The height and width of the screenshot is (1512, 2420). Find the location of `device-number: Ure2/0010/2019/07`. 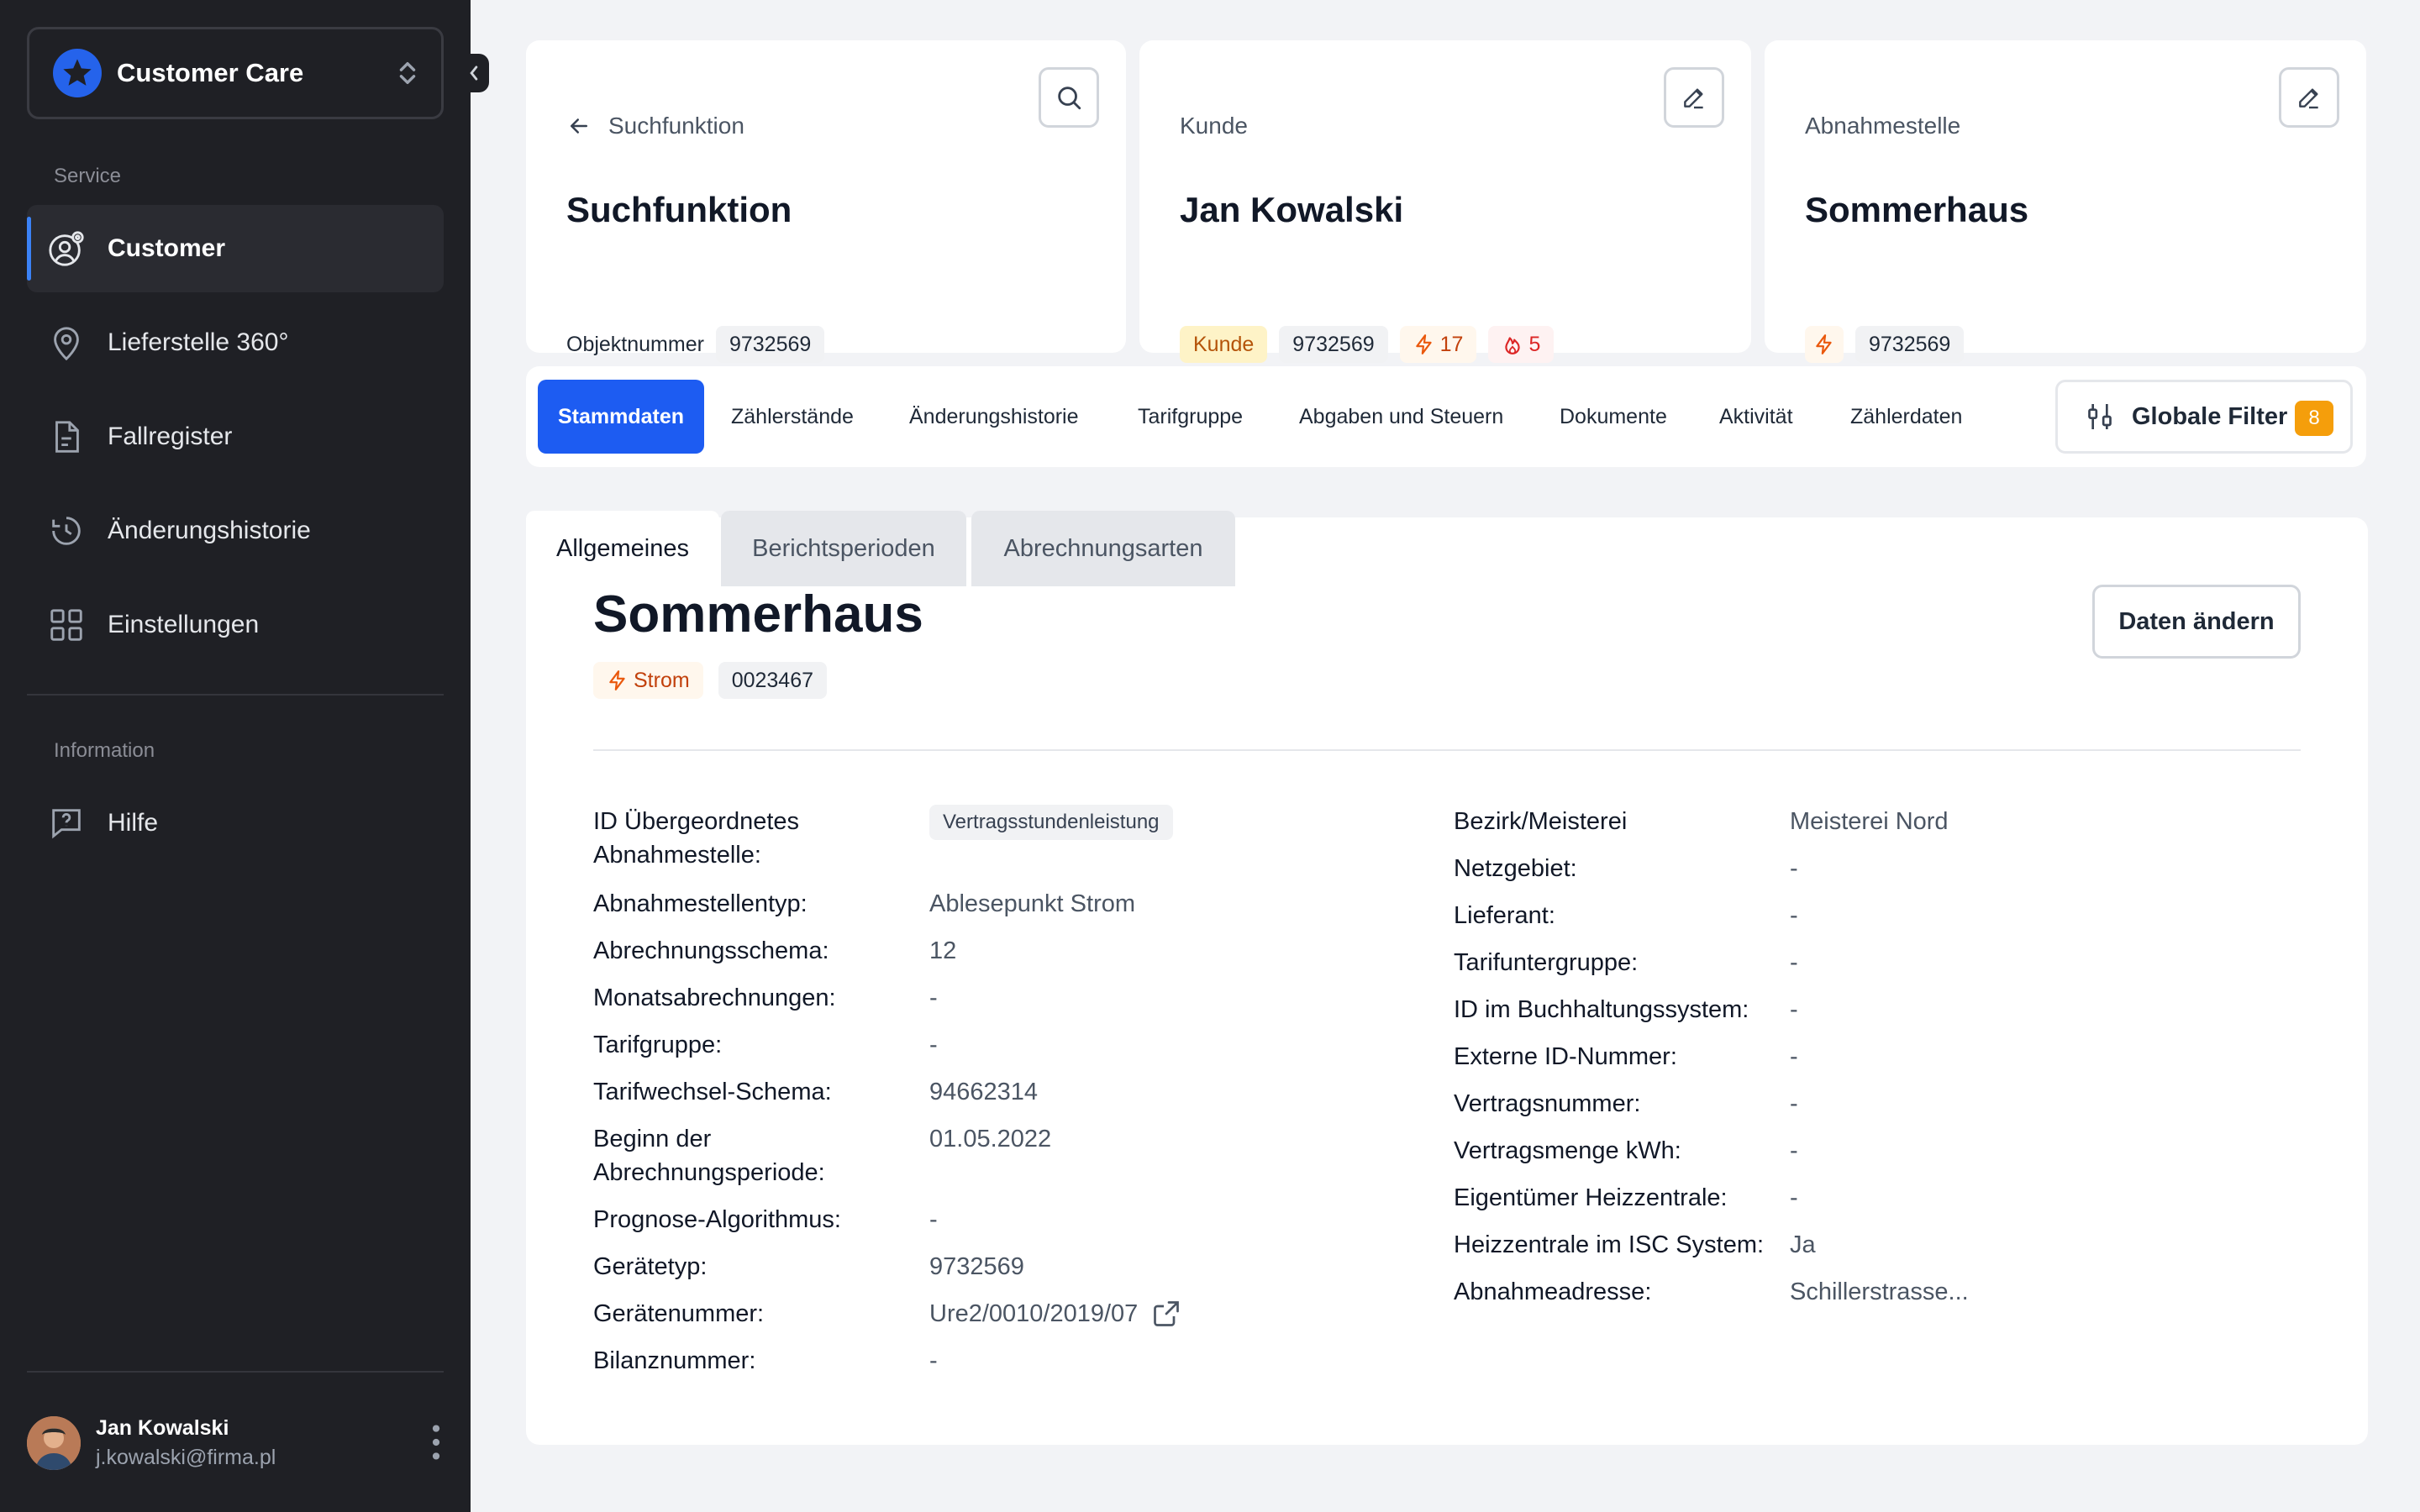

device-number: Ure2/0010/2019/07 is located at coordinates (1034, 1313).